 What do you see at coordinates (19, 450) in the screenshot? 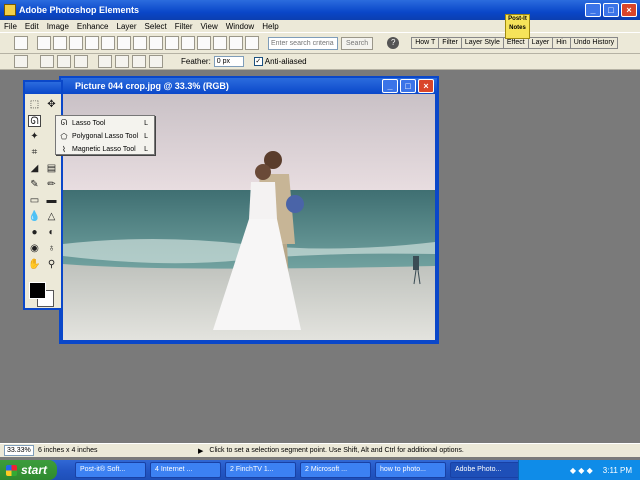
I see `zoom-field: 33.33%` at bounding box center [19, 450].